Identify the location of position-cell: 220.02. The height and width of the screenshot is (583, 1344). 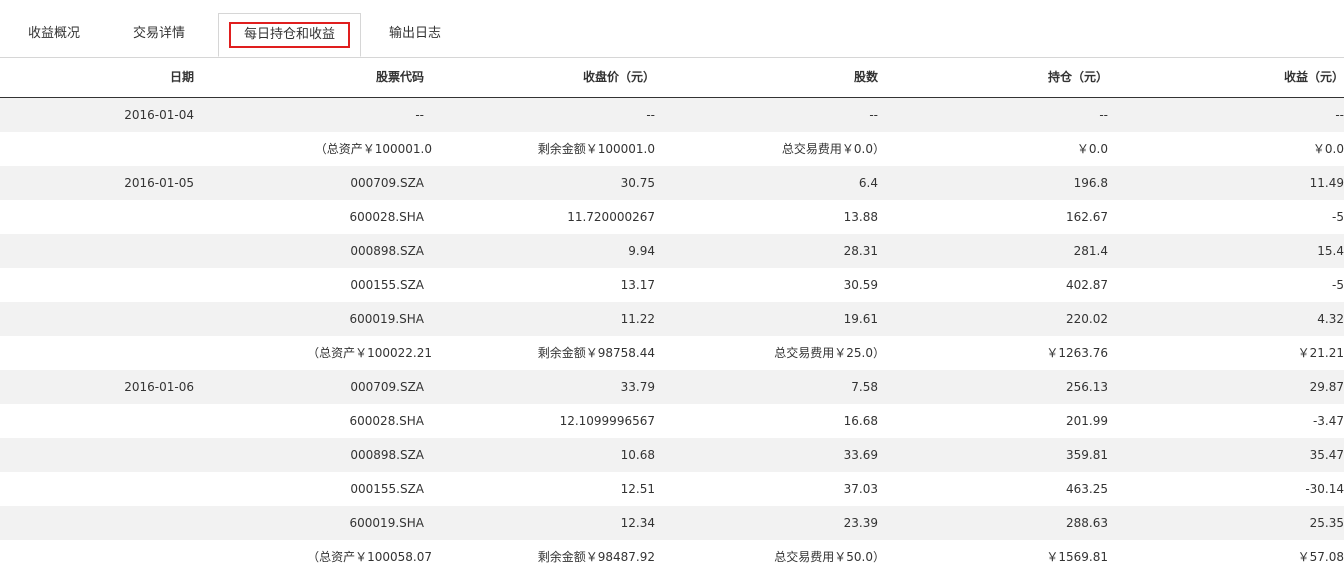
(1087, 319).